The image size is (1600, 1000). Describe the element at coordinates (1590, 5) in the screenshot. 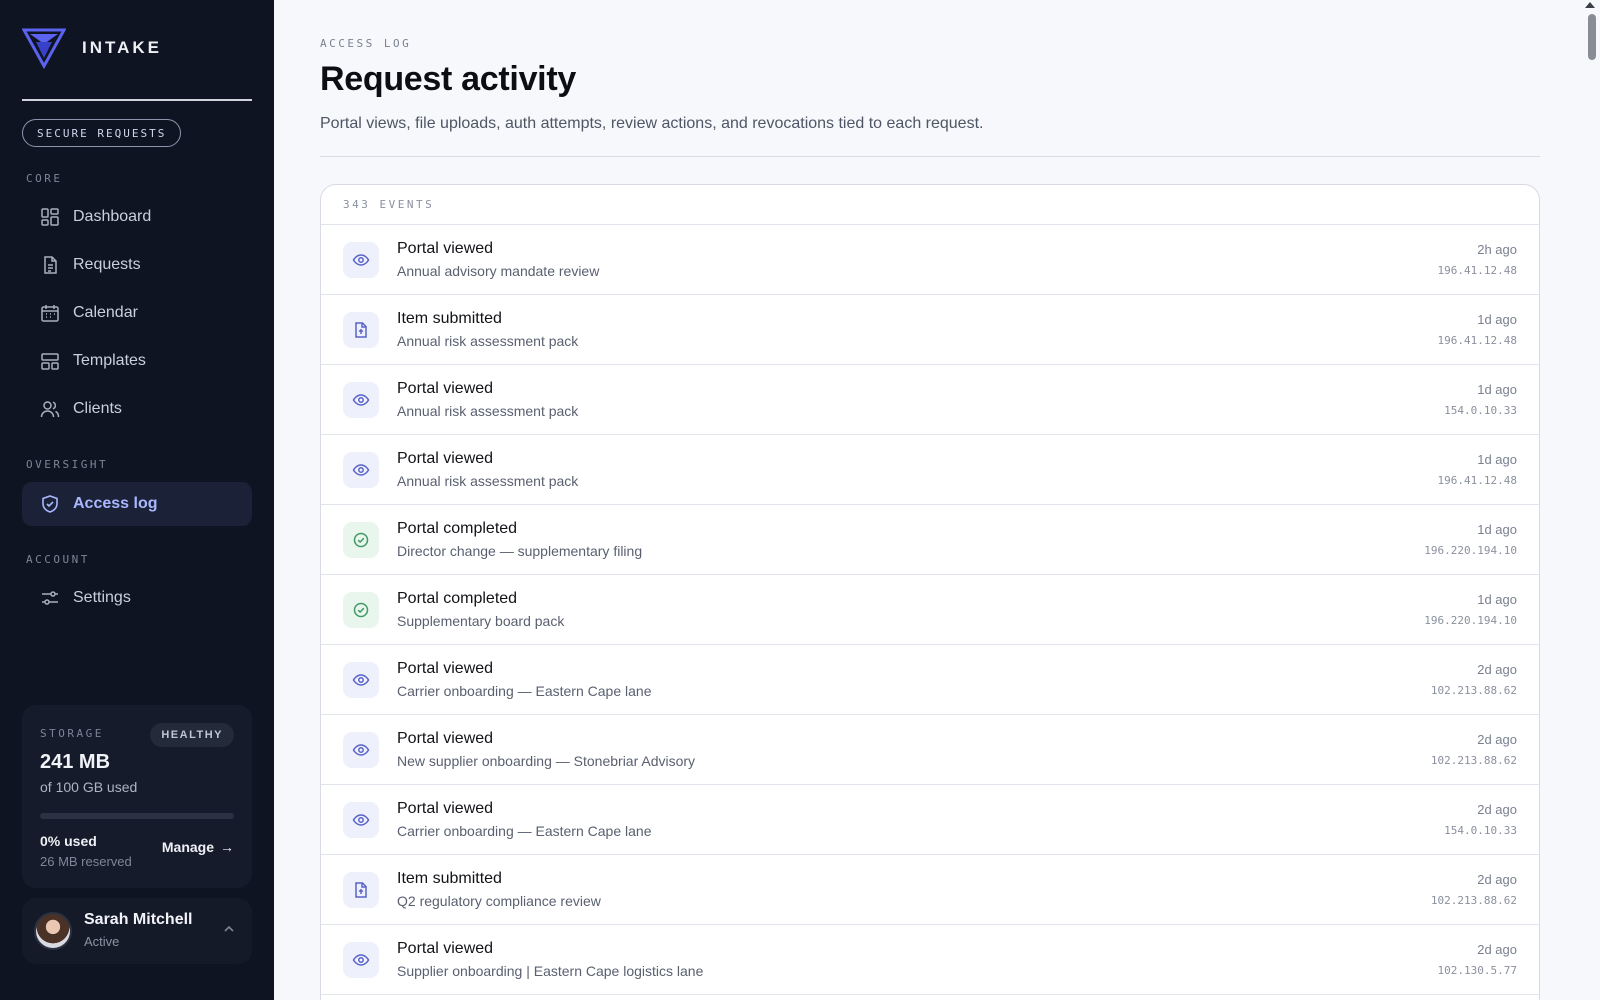

I see `scroll-up-arrow-icon` at that location.